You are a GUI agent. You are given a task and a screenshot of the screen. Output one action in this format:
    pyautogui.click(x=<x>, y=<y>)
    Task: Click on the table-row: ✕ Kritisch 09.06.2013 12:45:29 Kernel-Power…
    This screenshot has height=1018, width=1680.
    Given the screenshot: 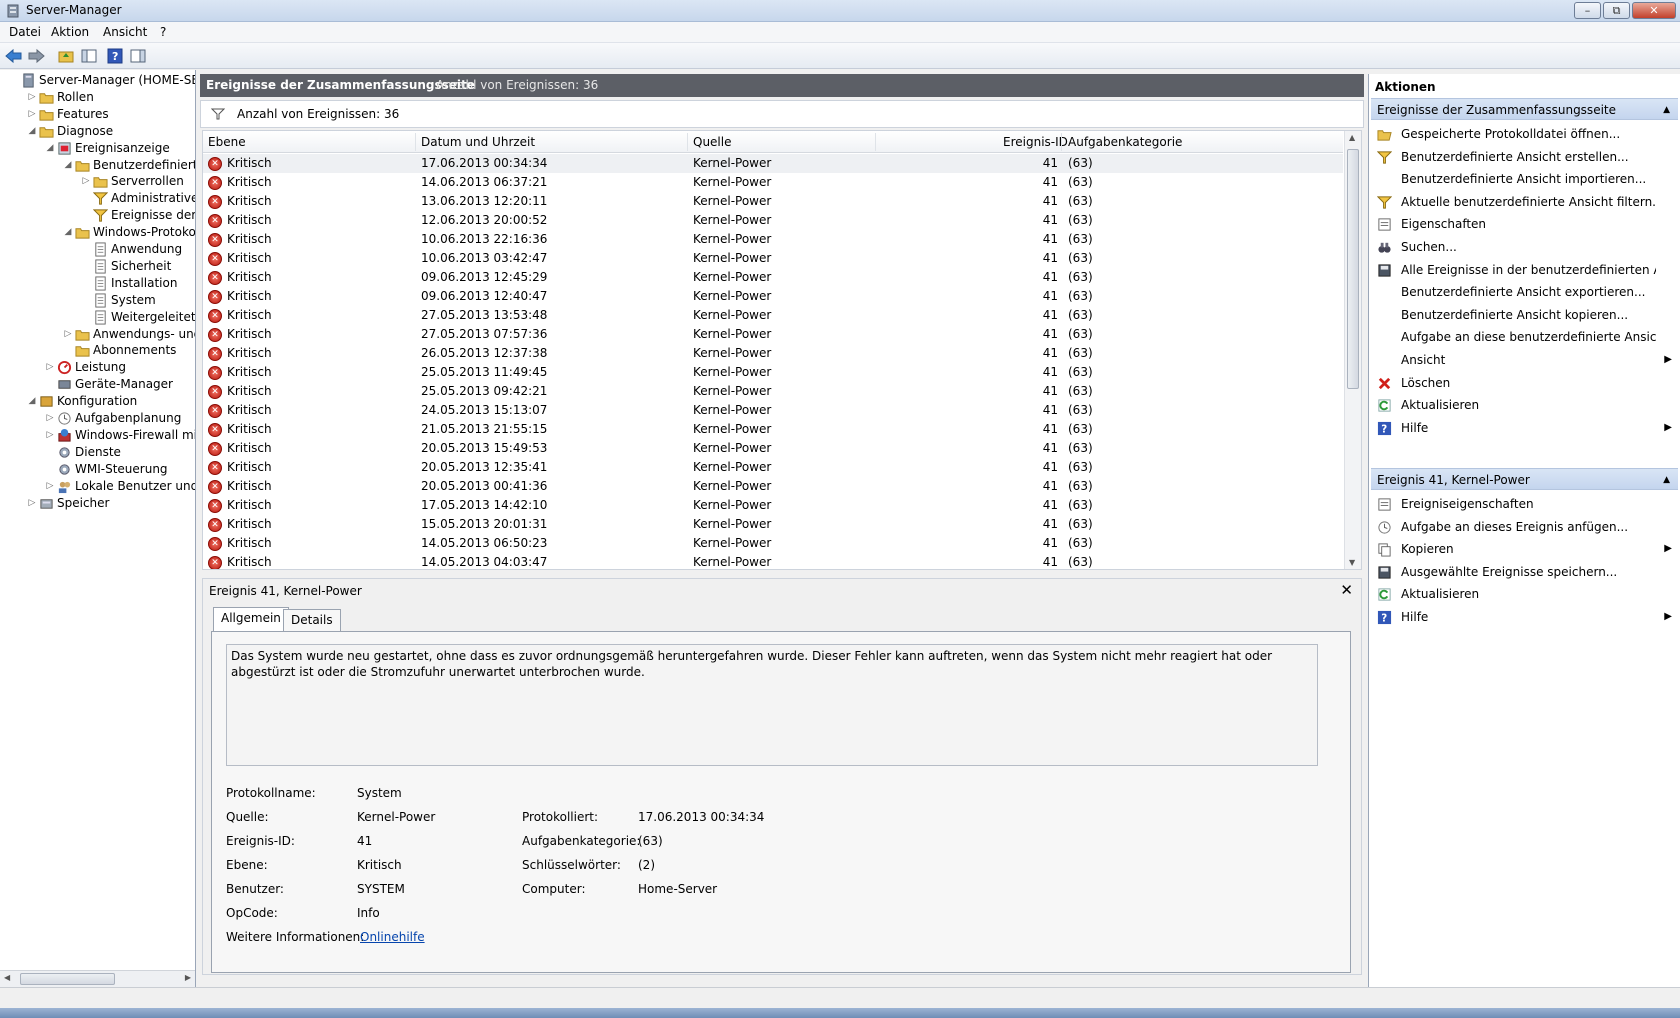 What is the action you would take?
    pyautogui.click(x=773, y=277)
    